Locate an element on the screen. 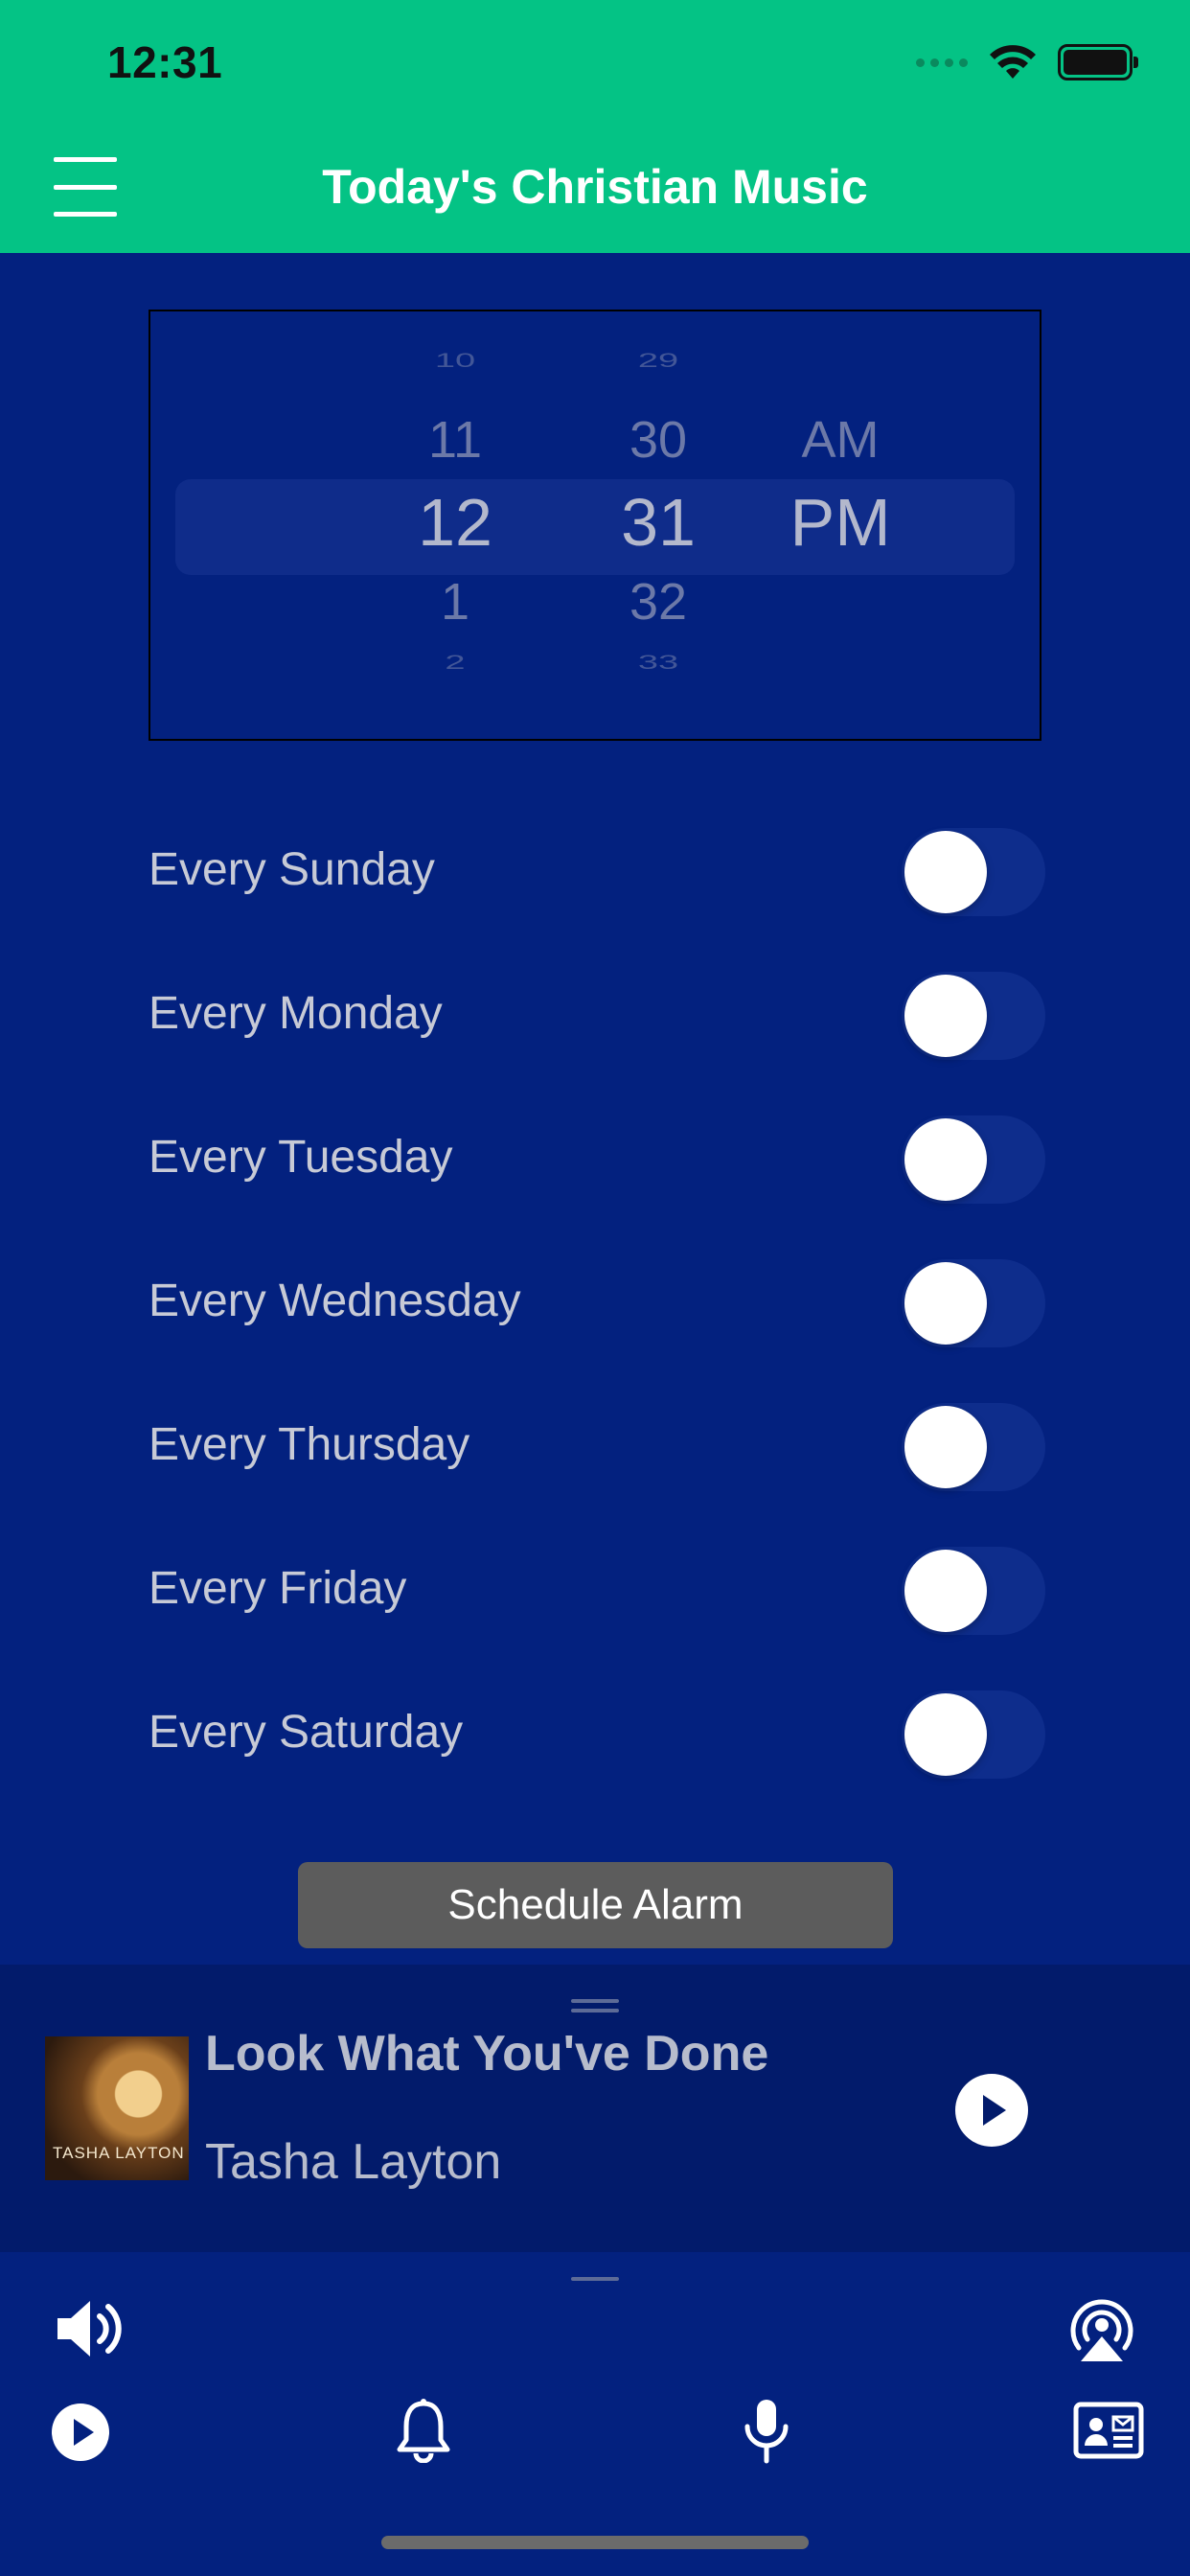 The height and width of the screenshot is (2576, 1190). day-label: Every Monday is located at coordinates (296, 1013).